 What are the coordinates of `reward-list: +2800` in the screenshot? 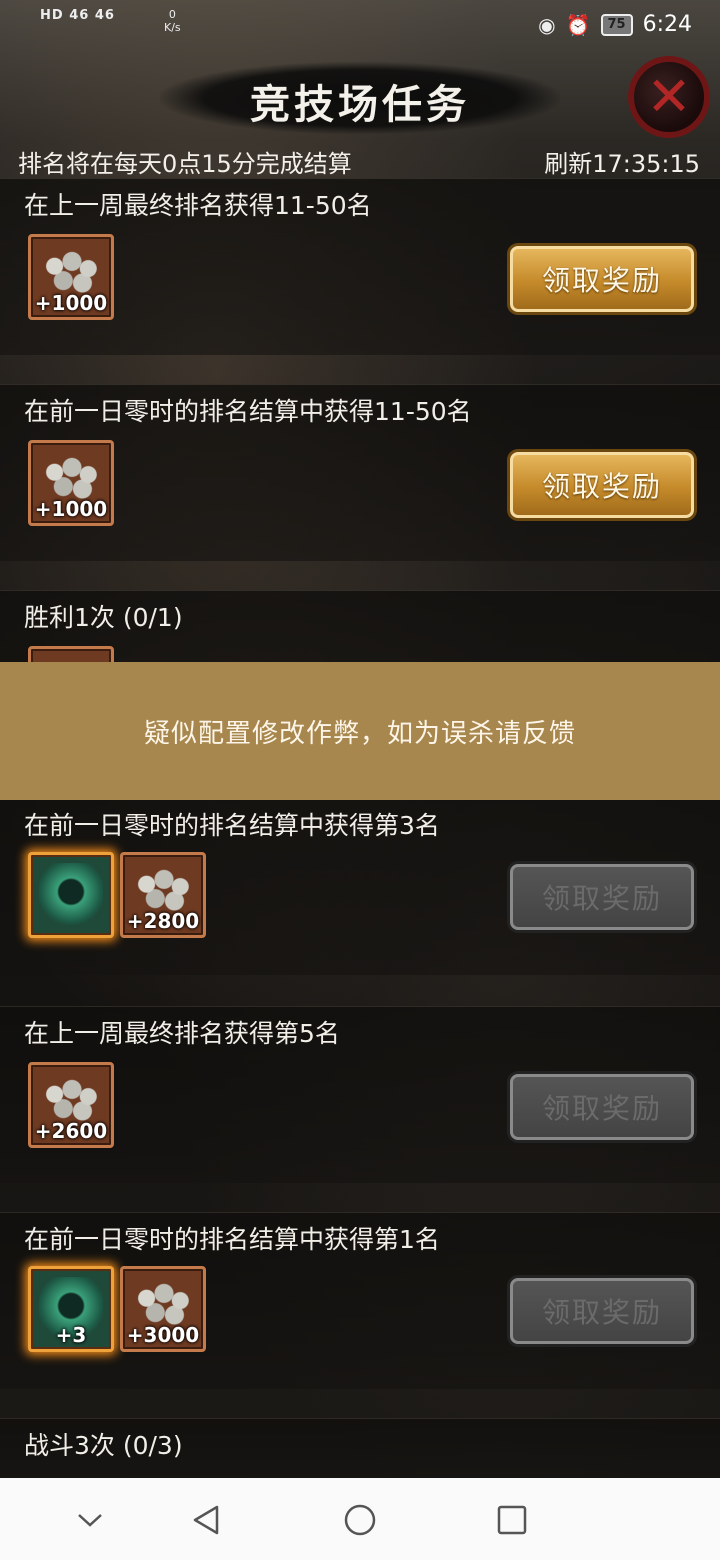 It's located at (117, 895).